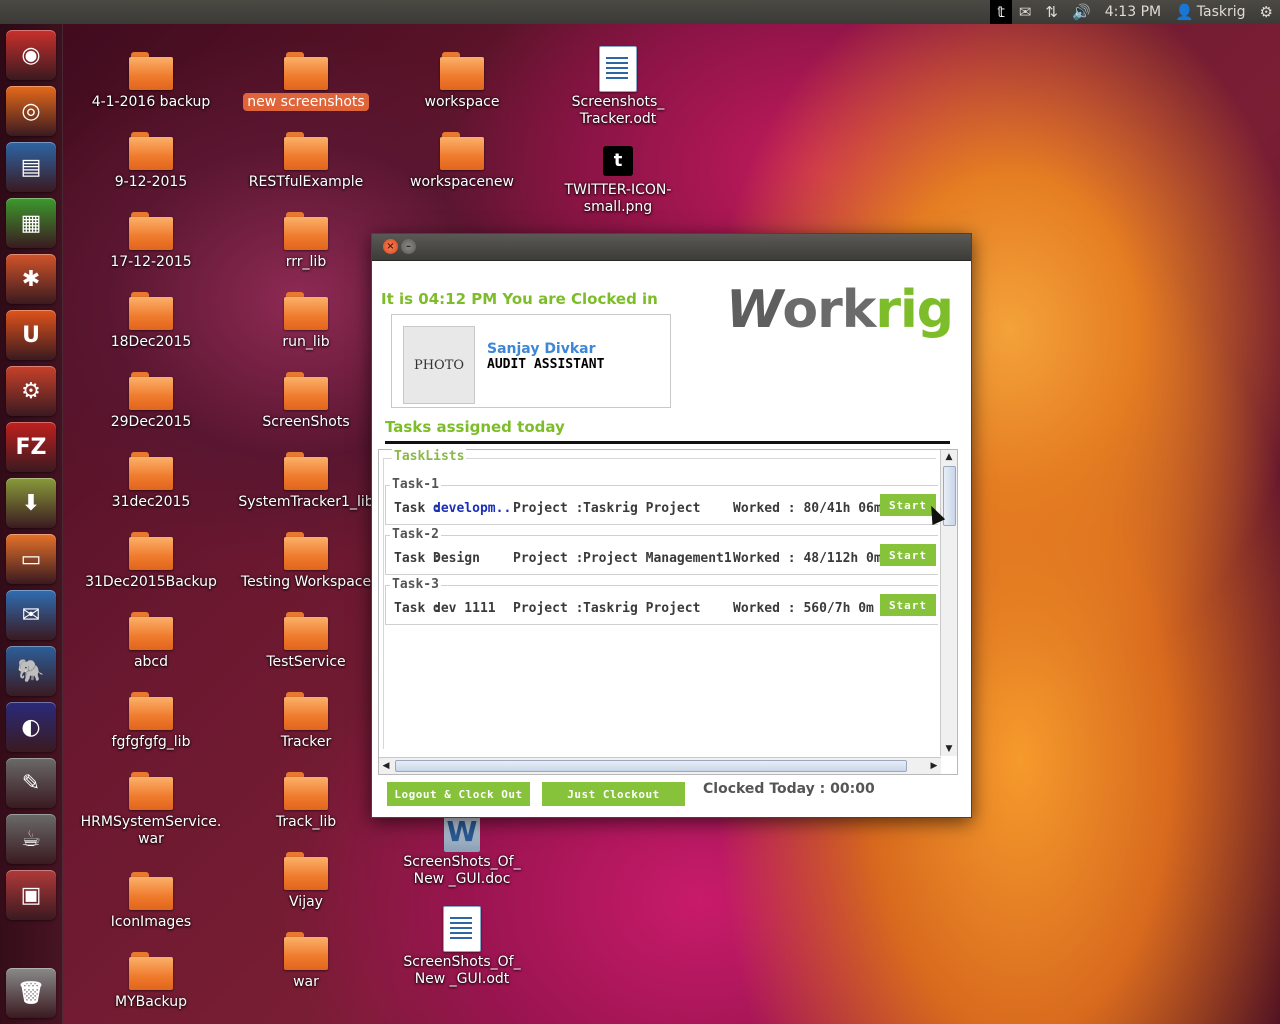 The image size is (1280, 1024). I want to click on eclipse-icon: ◐, so click(31, 727).